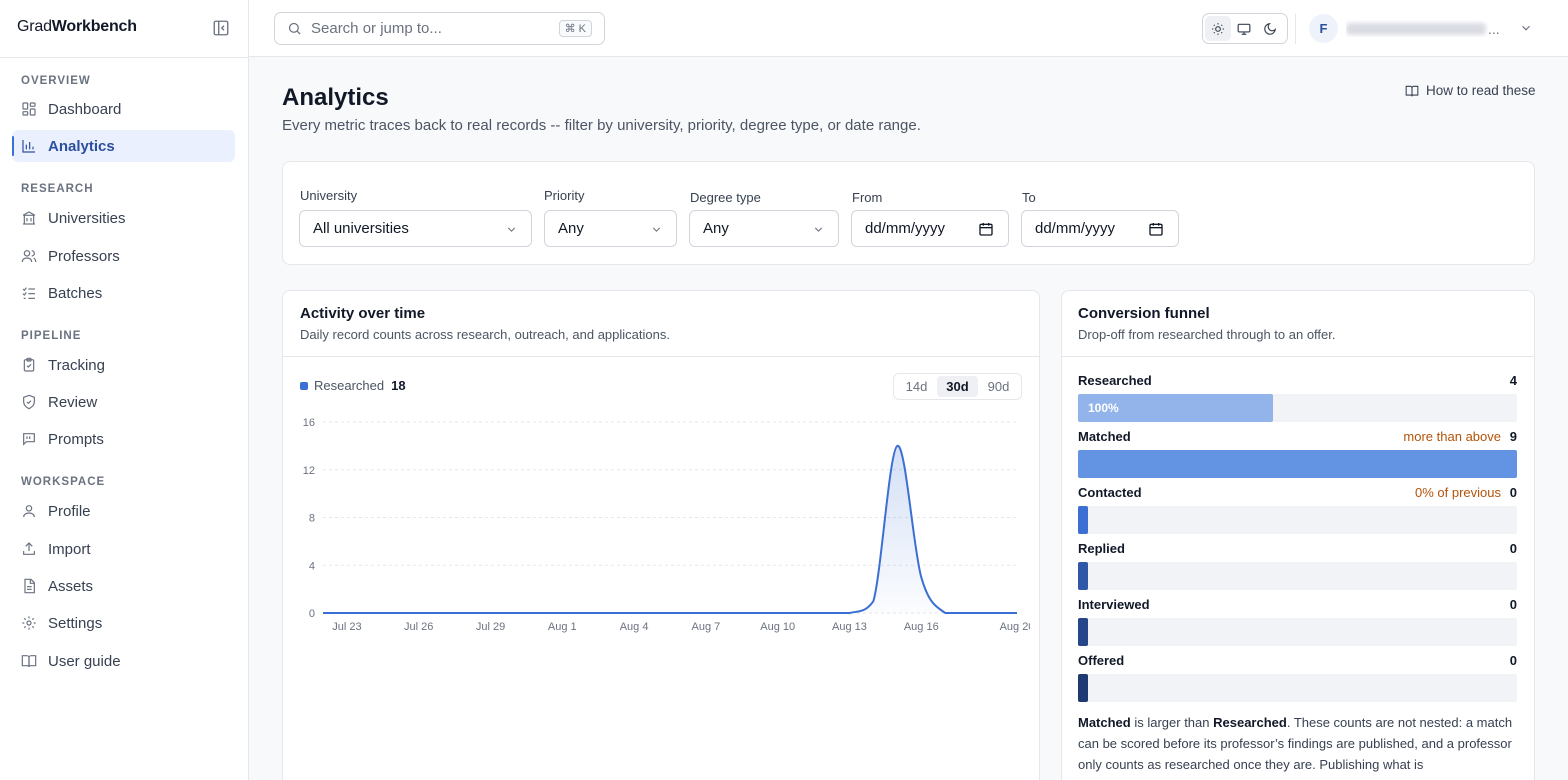 This screenshot has width=1568, height=780. What do you see at coordinates (123, 365) in the screenshot?
I see `sidebar-item-tracking: Tracking` at bounding box center [123, 365].